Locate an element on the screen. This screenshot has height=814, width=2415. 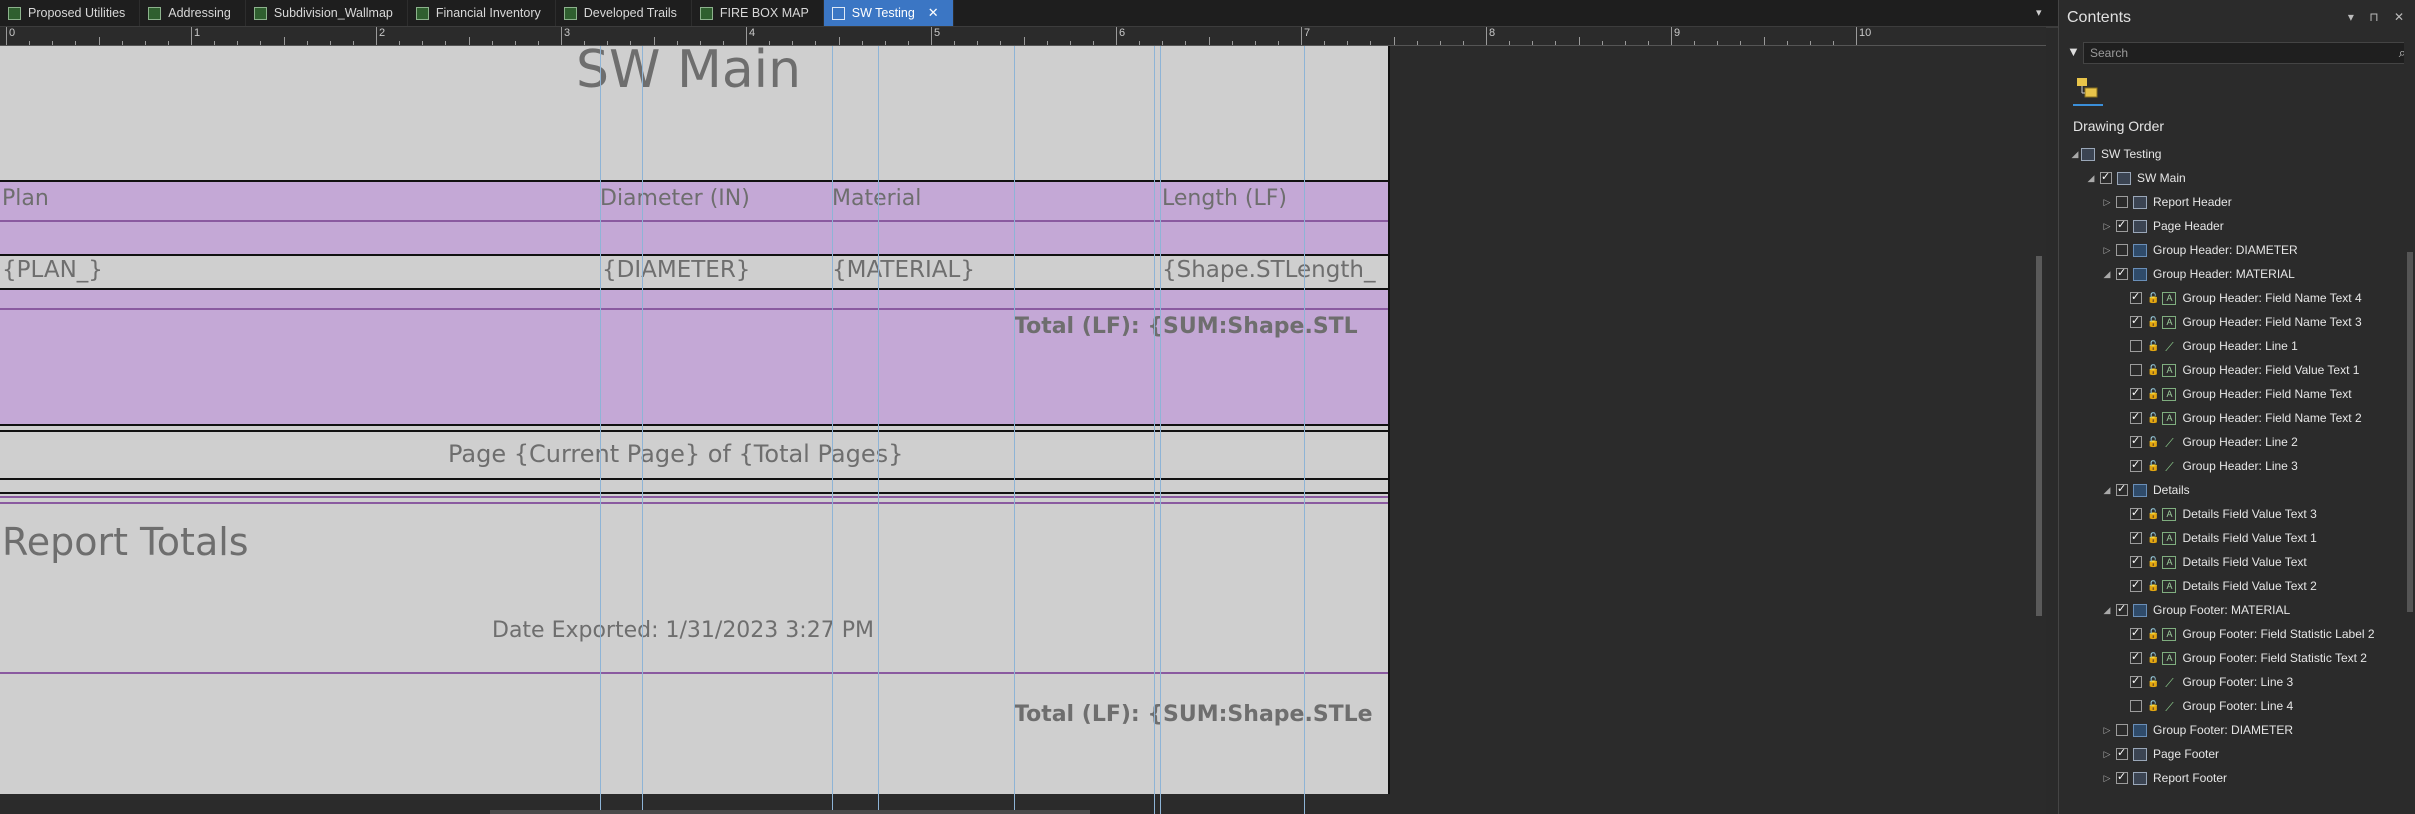
report-totals-heading: Report Totals is located at coordinates (125, 542).